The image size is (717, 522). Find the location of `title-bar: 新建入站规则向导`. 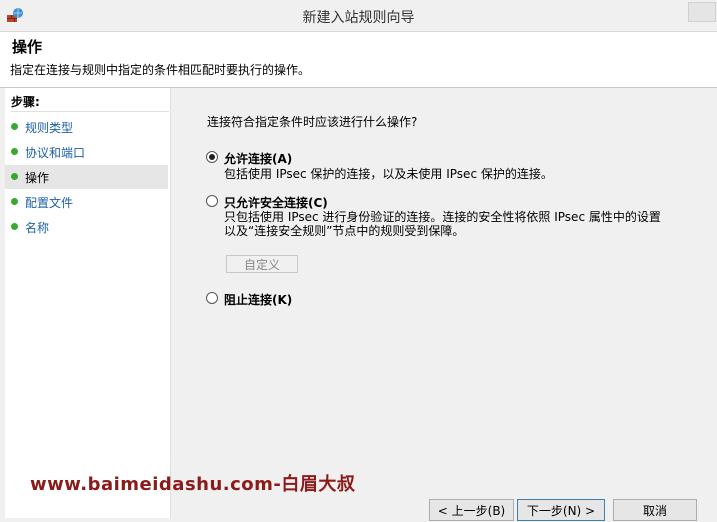

title-bar: 新建入站规则向导 is located at coordinates (358, 16).